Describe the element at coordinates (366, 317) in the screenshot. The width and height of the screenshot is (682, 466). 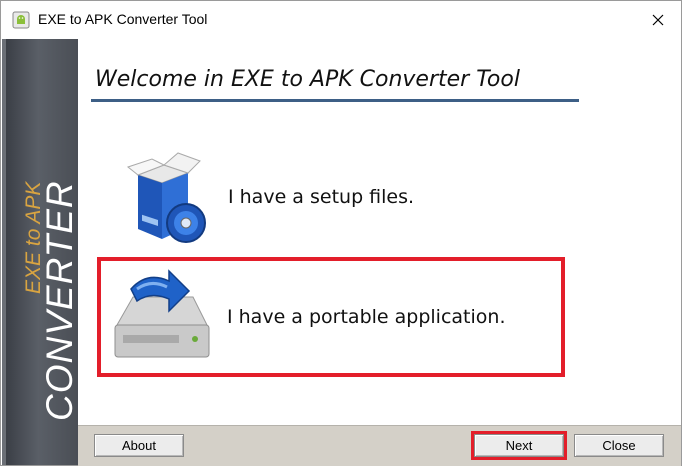
I see `option-portable-label: I have a portable application.` at that location.